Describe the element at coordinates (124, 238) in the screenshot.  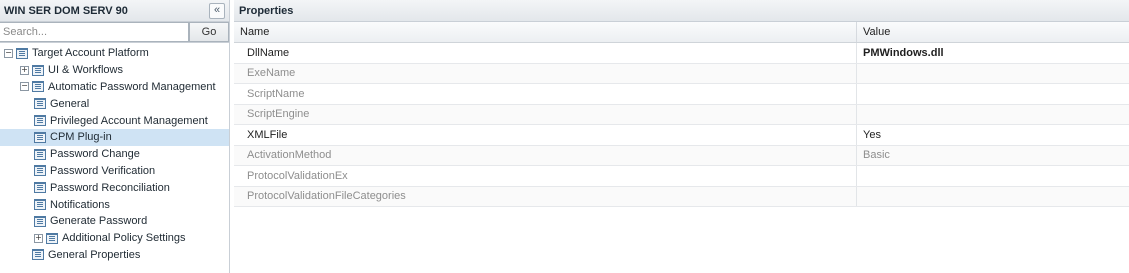
I see `tree-node-label: Additional Policy Settings` at that location.